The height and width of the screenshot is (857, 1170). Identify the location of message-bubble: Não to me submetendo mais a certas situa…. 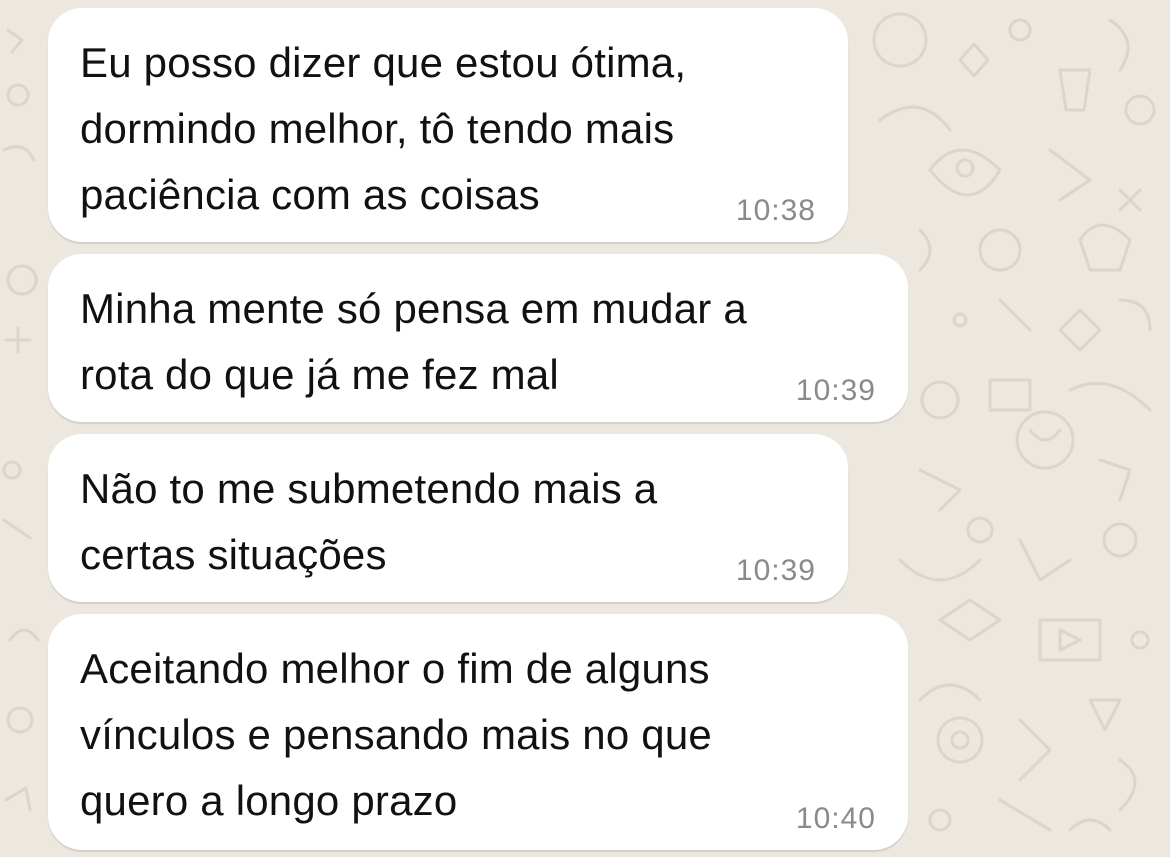
(448, 518).